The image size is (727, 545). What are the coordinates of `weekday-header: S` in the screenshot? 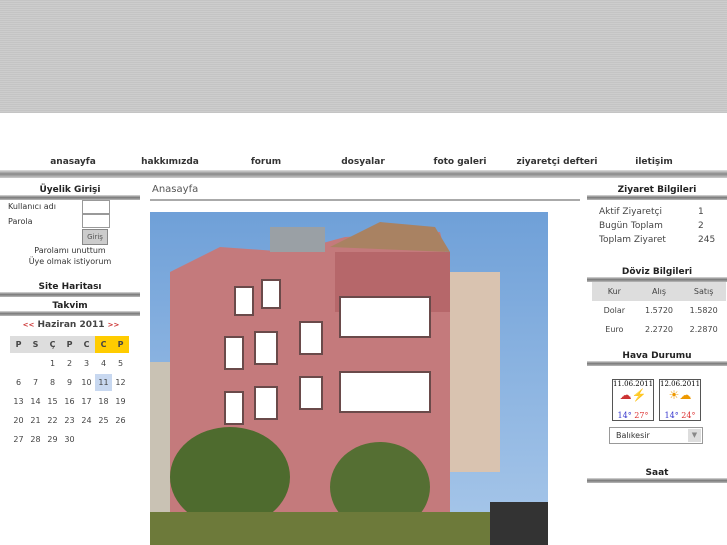 It's located at (35, 344).